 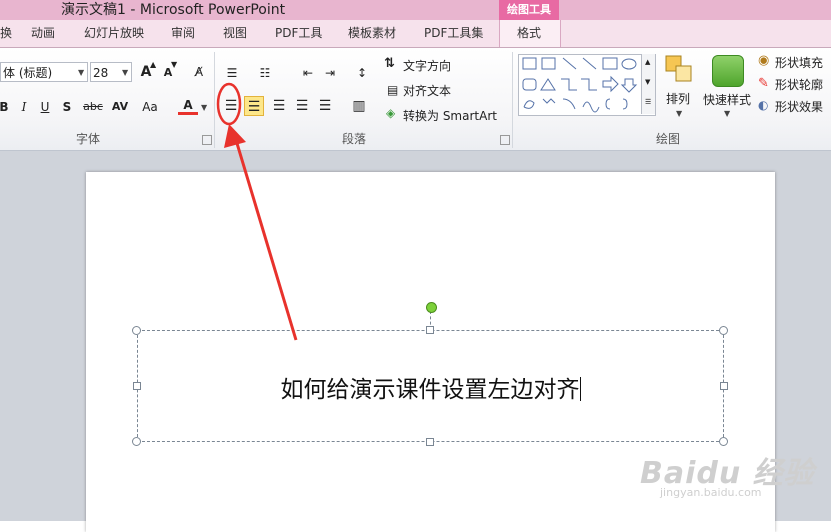 I want to click on increase-indent-icon: ⇥, so click(x=330, y=73).